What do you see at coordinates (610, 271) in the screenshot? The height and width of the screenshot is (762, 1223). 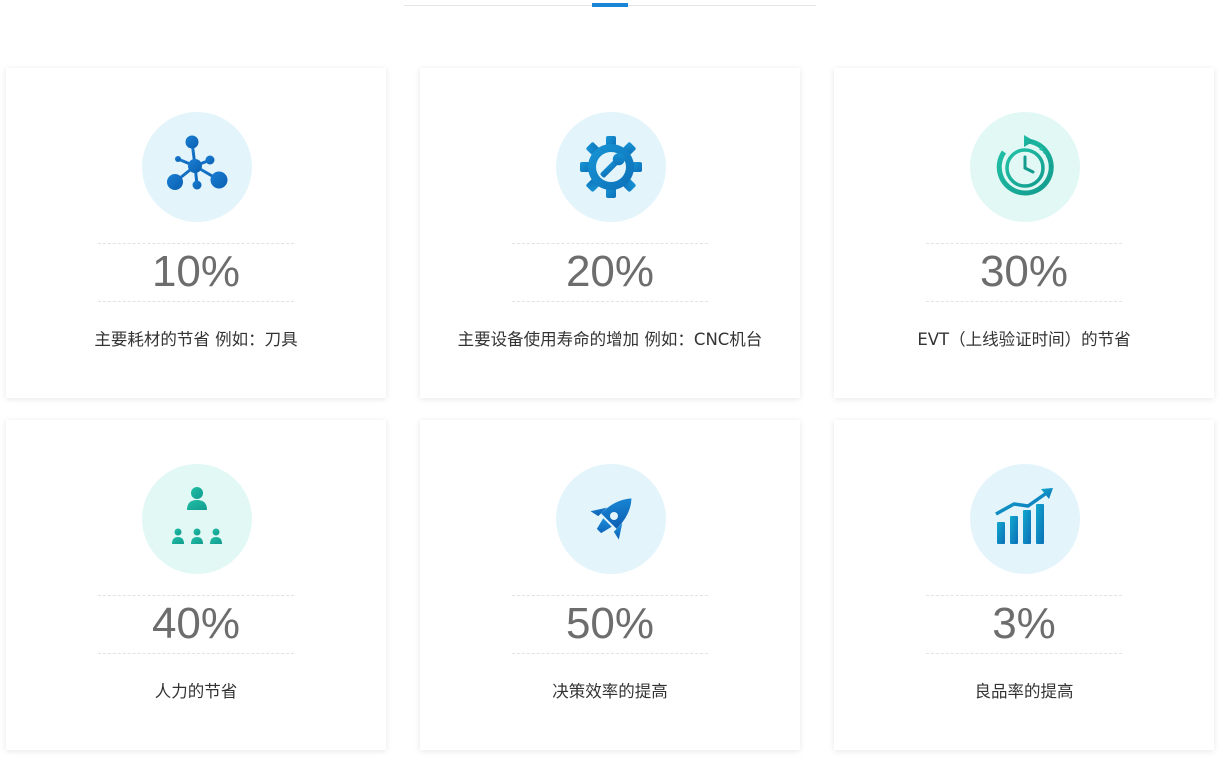 I see `stat-value: 20%` at bounding box center [610, 271].